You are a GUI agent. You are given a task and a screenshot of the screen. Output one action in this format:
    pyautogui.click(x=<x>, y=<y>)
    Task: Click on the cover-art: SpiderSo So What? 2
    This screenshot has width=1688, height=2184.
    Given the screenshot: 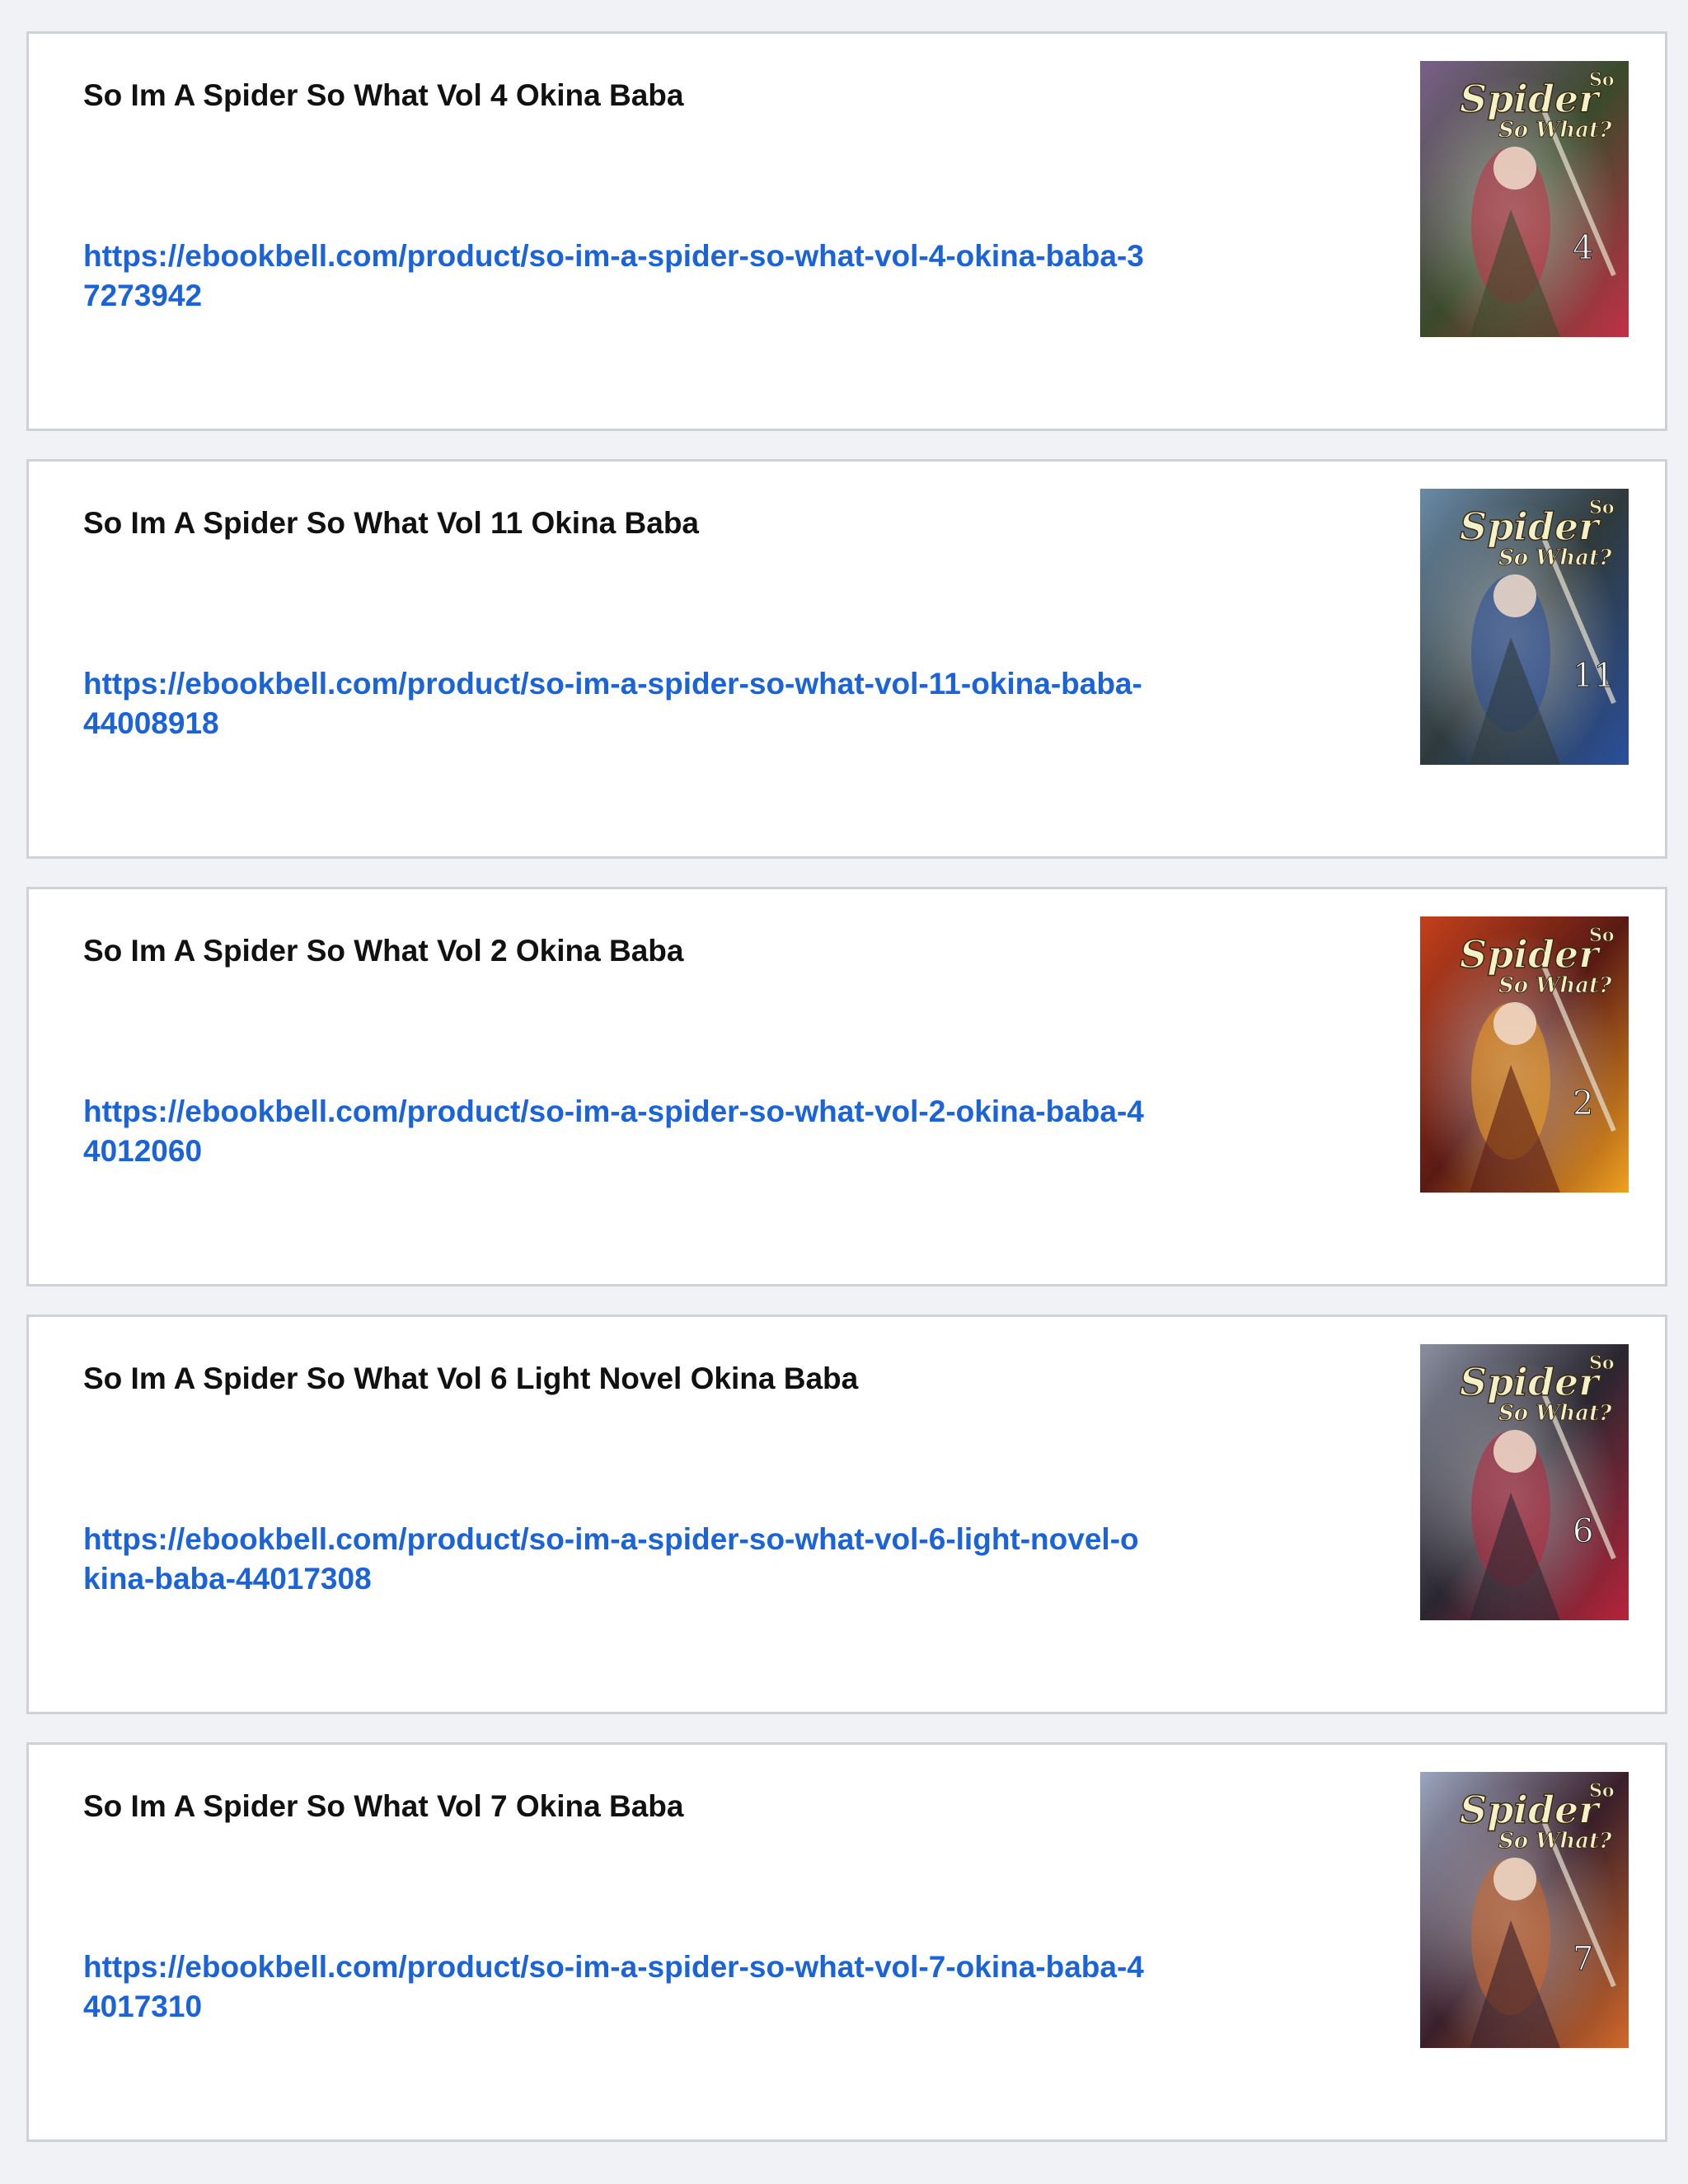 What is the action you would take?
    pyautogui.click(x=1524, y=1054)
    